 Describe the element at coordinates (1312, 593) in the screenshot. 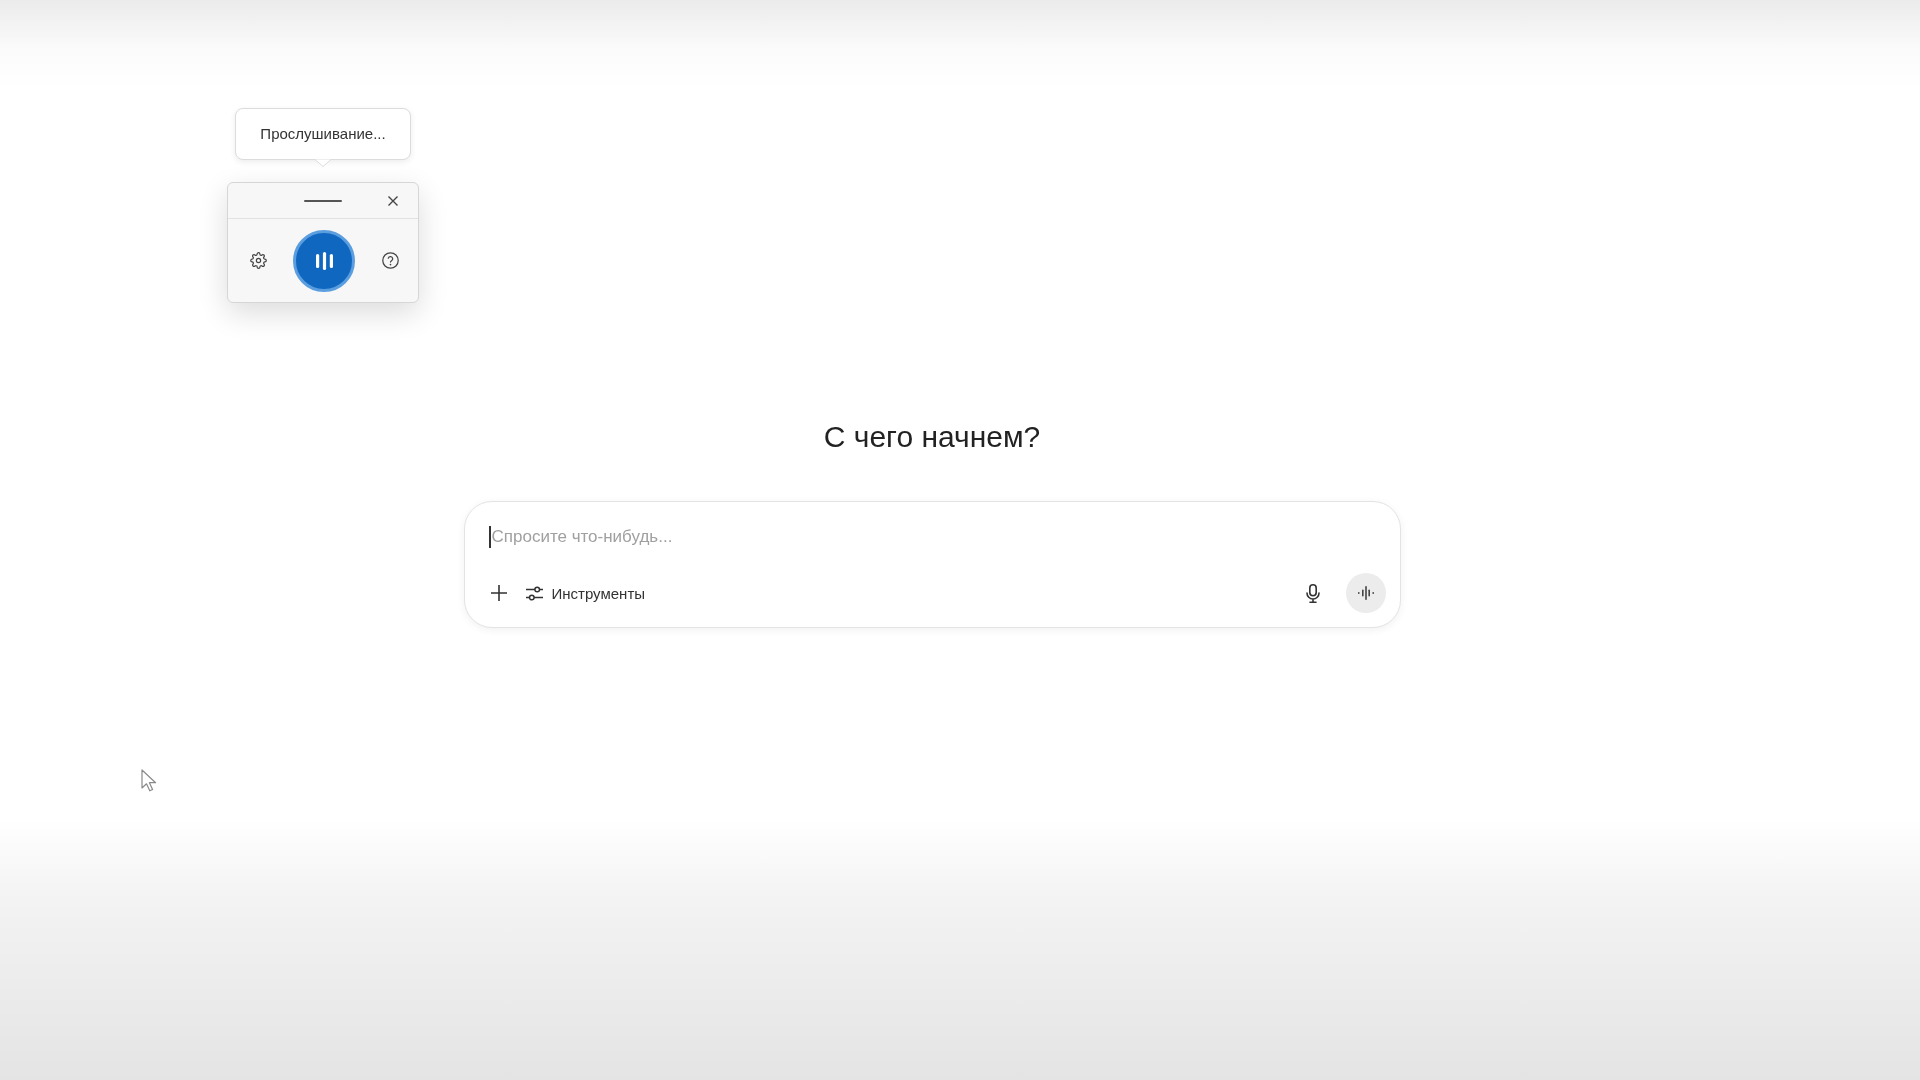

I see `microphone-icon` at that location.